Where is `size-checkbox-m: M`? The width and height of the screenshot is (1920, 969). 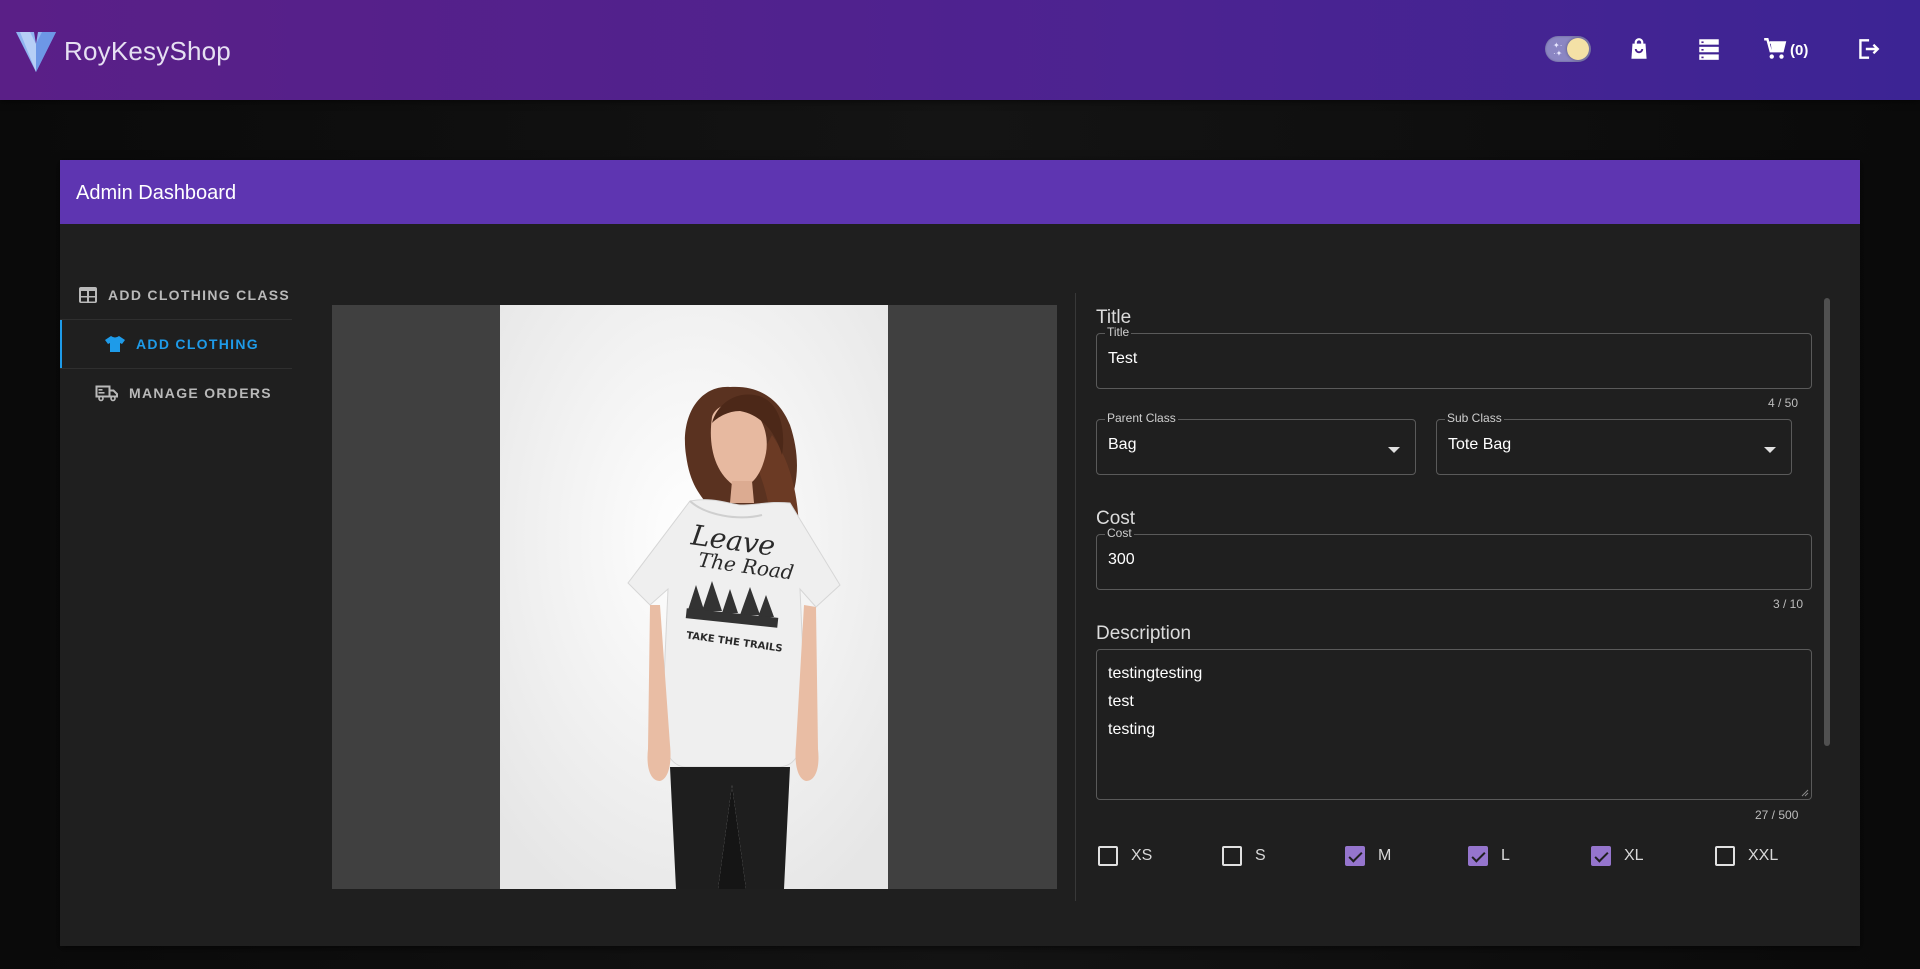
size-checkbox-m: M is located at coordinates (1368, 856).